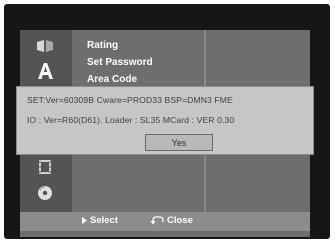 This screenshot has width=335, height=243. I want to click on select-label: Select, so click(104, 220).